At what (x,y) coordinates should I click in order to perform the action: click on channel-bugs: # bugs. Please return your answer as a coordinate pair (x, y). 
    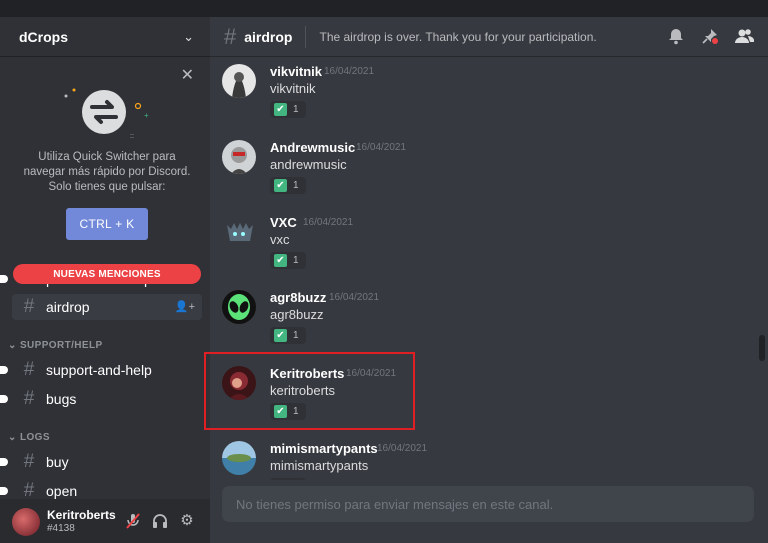
    Looking at the image, I should click on (101, 399).